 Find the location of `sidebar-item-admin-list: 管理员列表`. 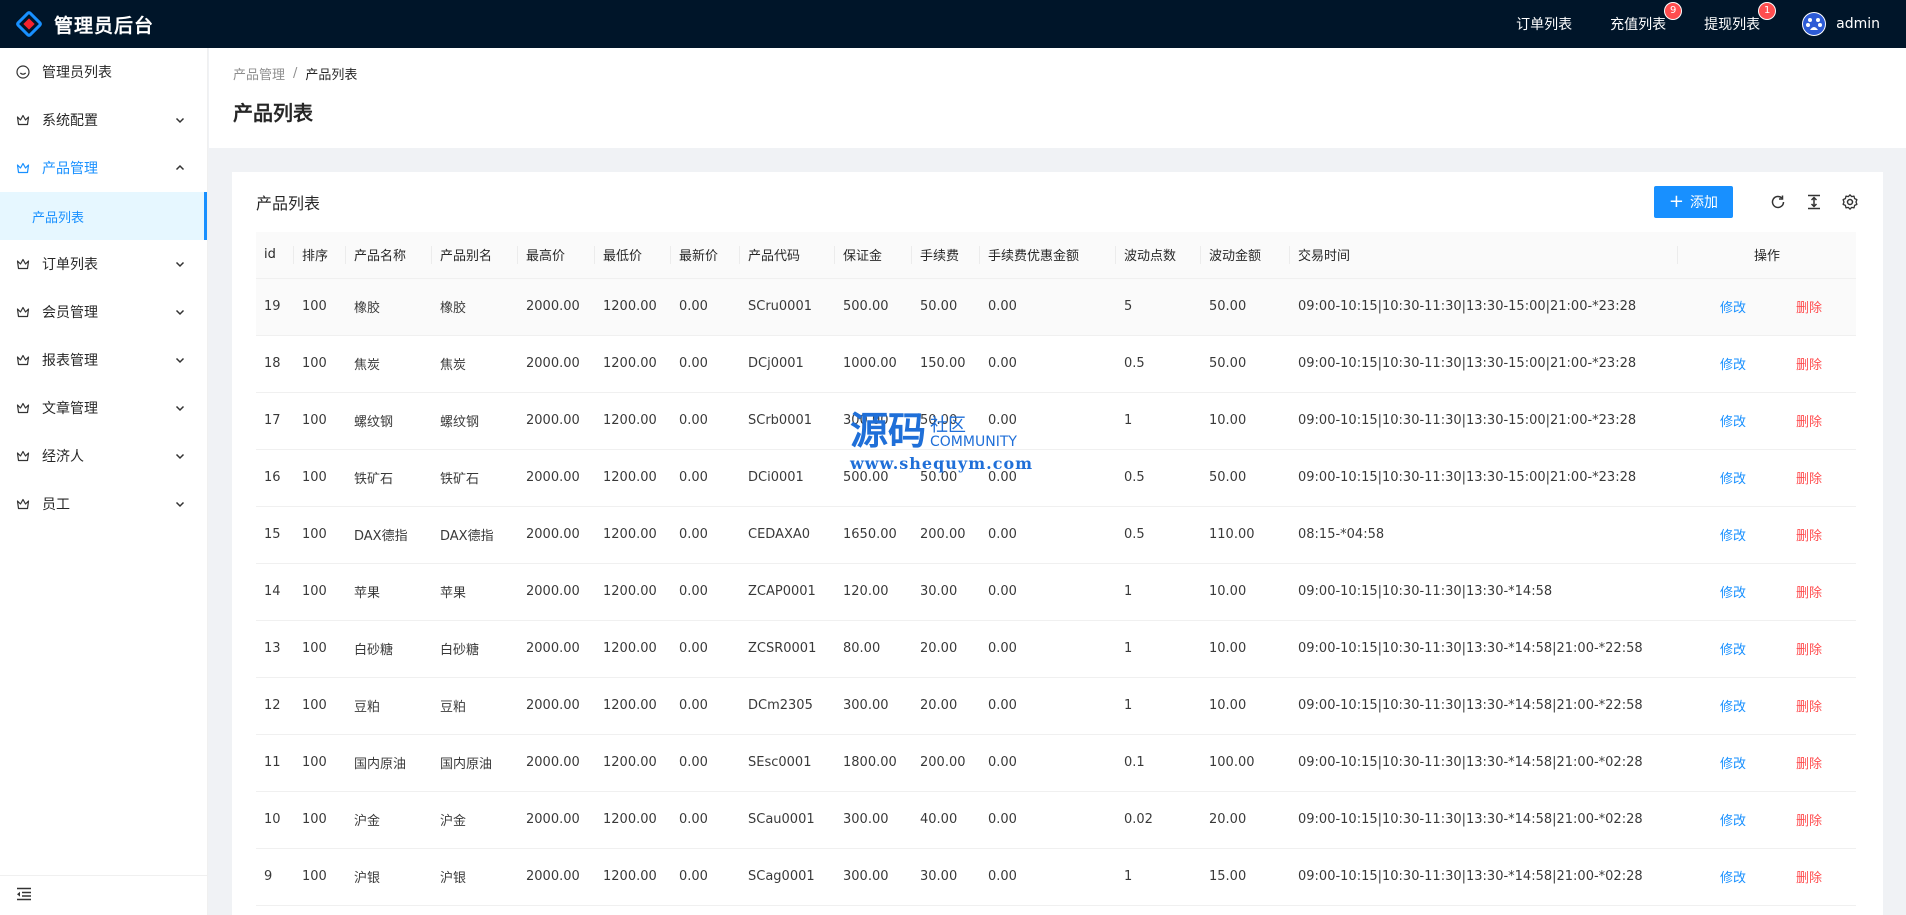

sidebar-item-admin-list: 管理员列表 is located at coordinates (103, 72).